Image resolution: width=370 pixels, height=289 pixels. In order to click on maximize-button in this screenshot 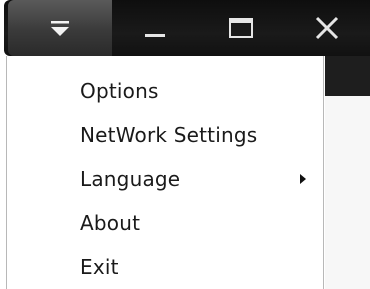, I will do `click(241, 28)`.